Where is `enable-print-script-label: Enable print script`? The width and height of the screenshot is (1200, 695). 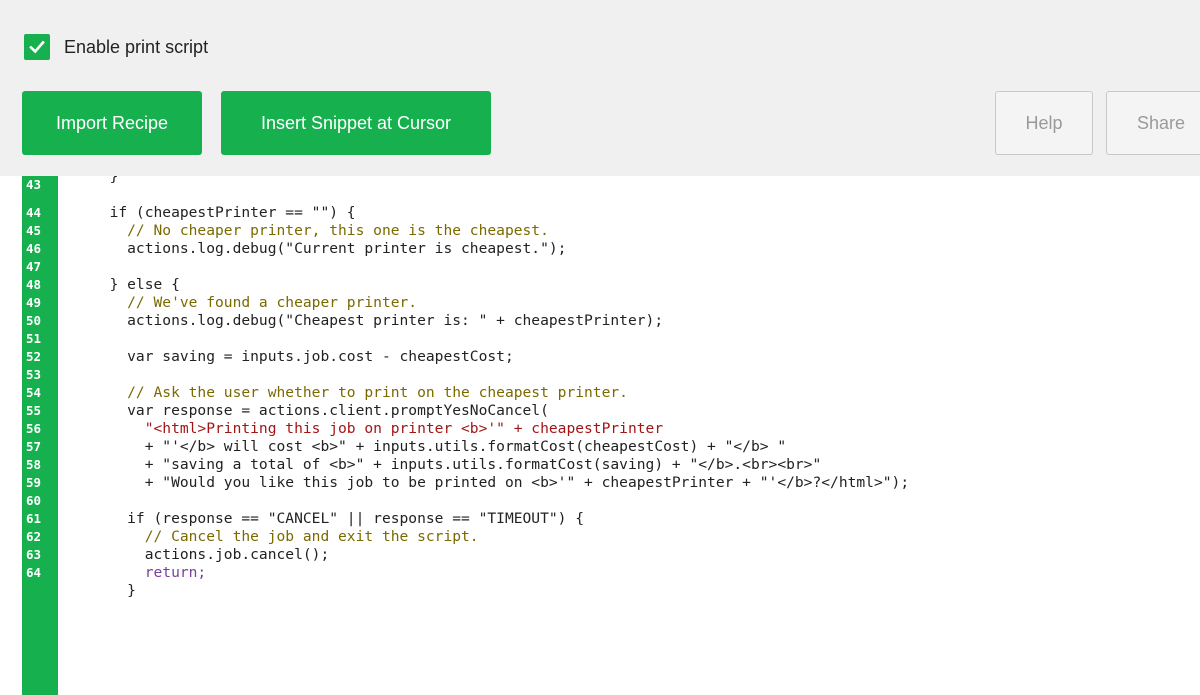
enable-print-script-label: Enable print script is located at coordinates (136, 46).